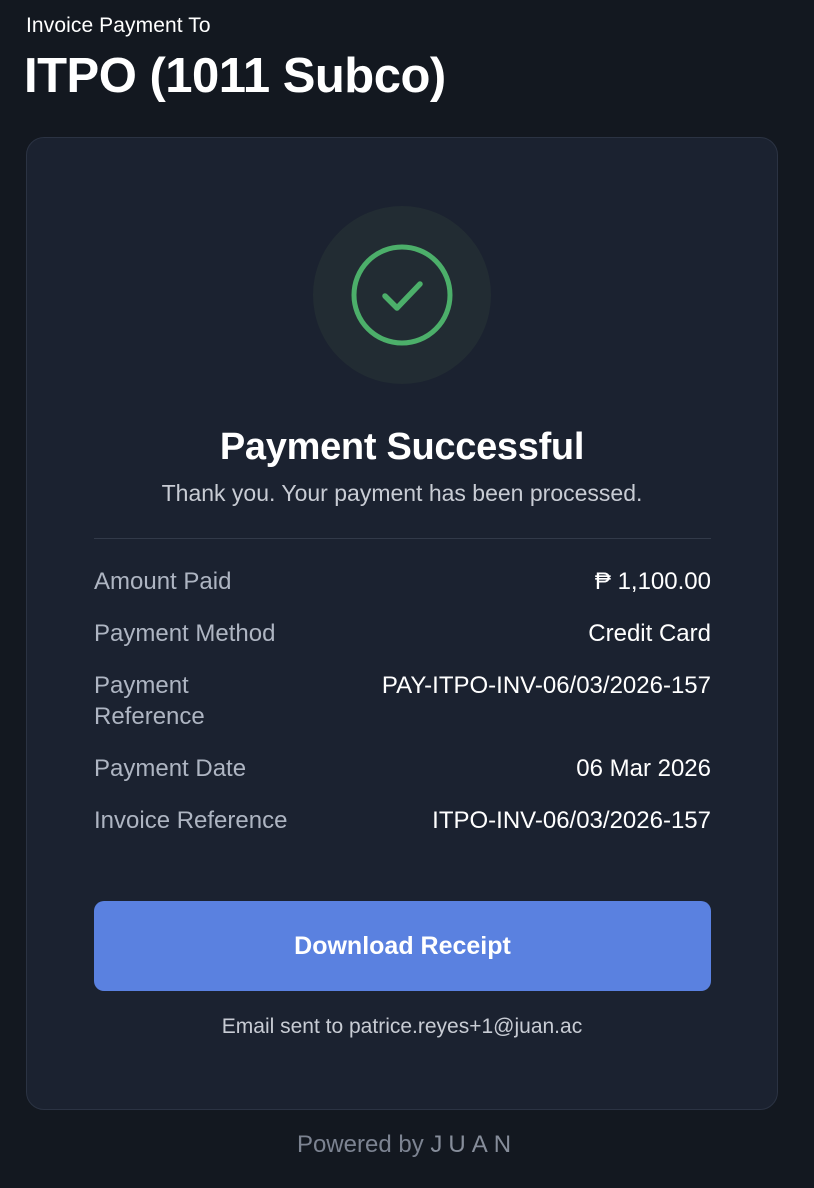 This screenshot has width=814, height=1188. Describe the element at coordinates (360, 1144) in the screenshot. I see `powered-by-label: Powered by` at that location.